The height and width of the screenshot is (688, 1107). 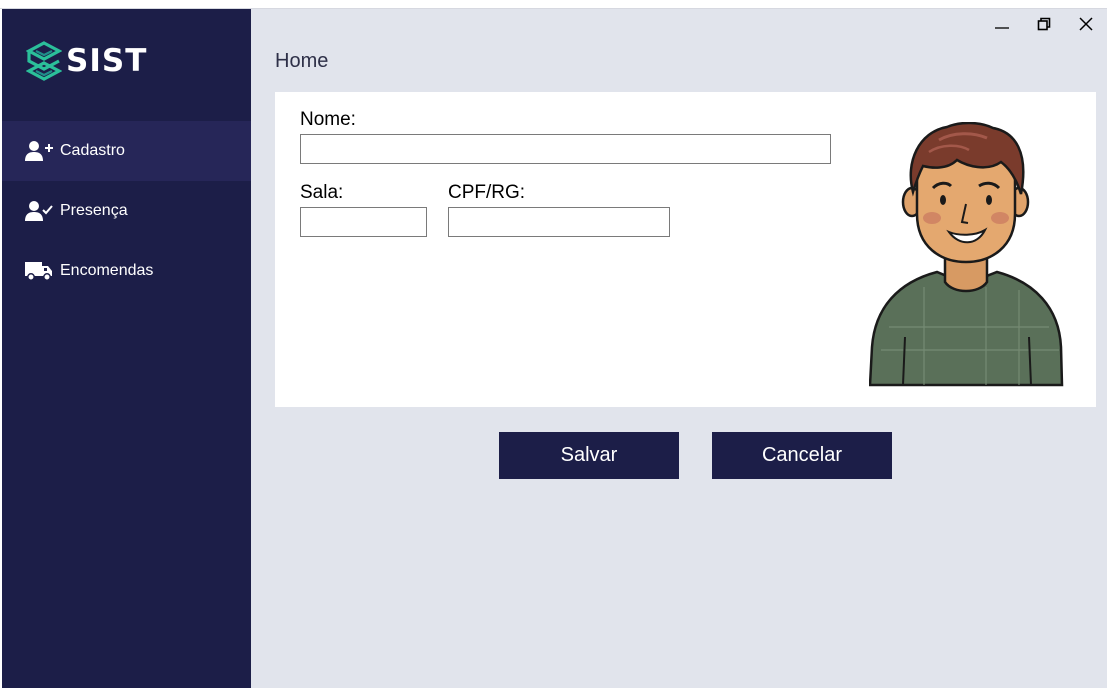 I want to click on cancel-button: Cancelar, so click(x=802, y=455).